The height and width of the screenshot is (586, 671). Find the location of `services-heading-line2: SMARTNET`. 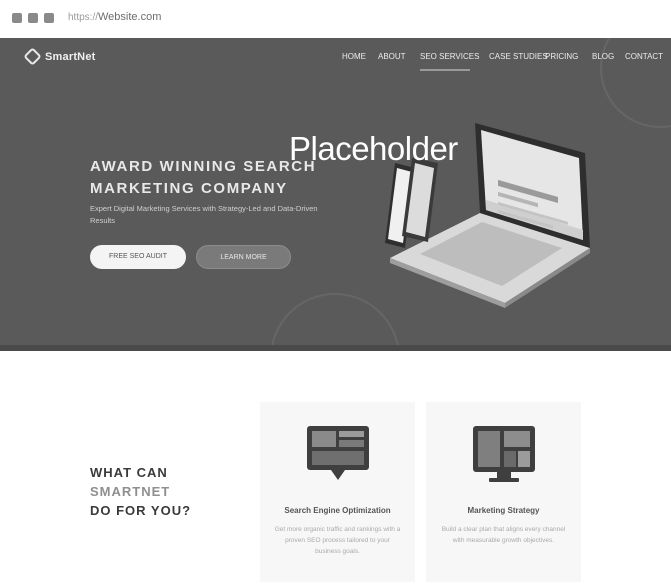

services-heading-line2: SMARTNET is located at coordinates (130, 491).